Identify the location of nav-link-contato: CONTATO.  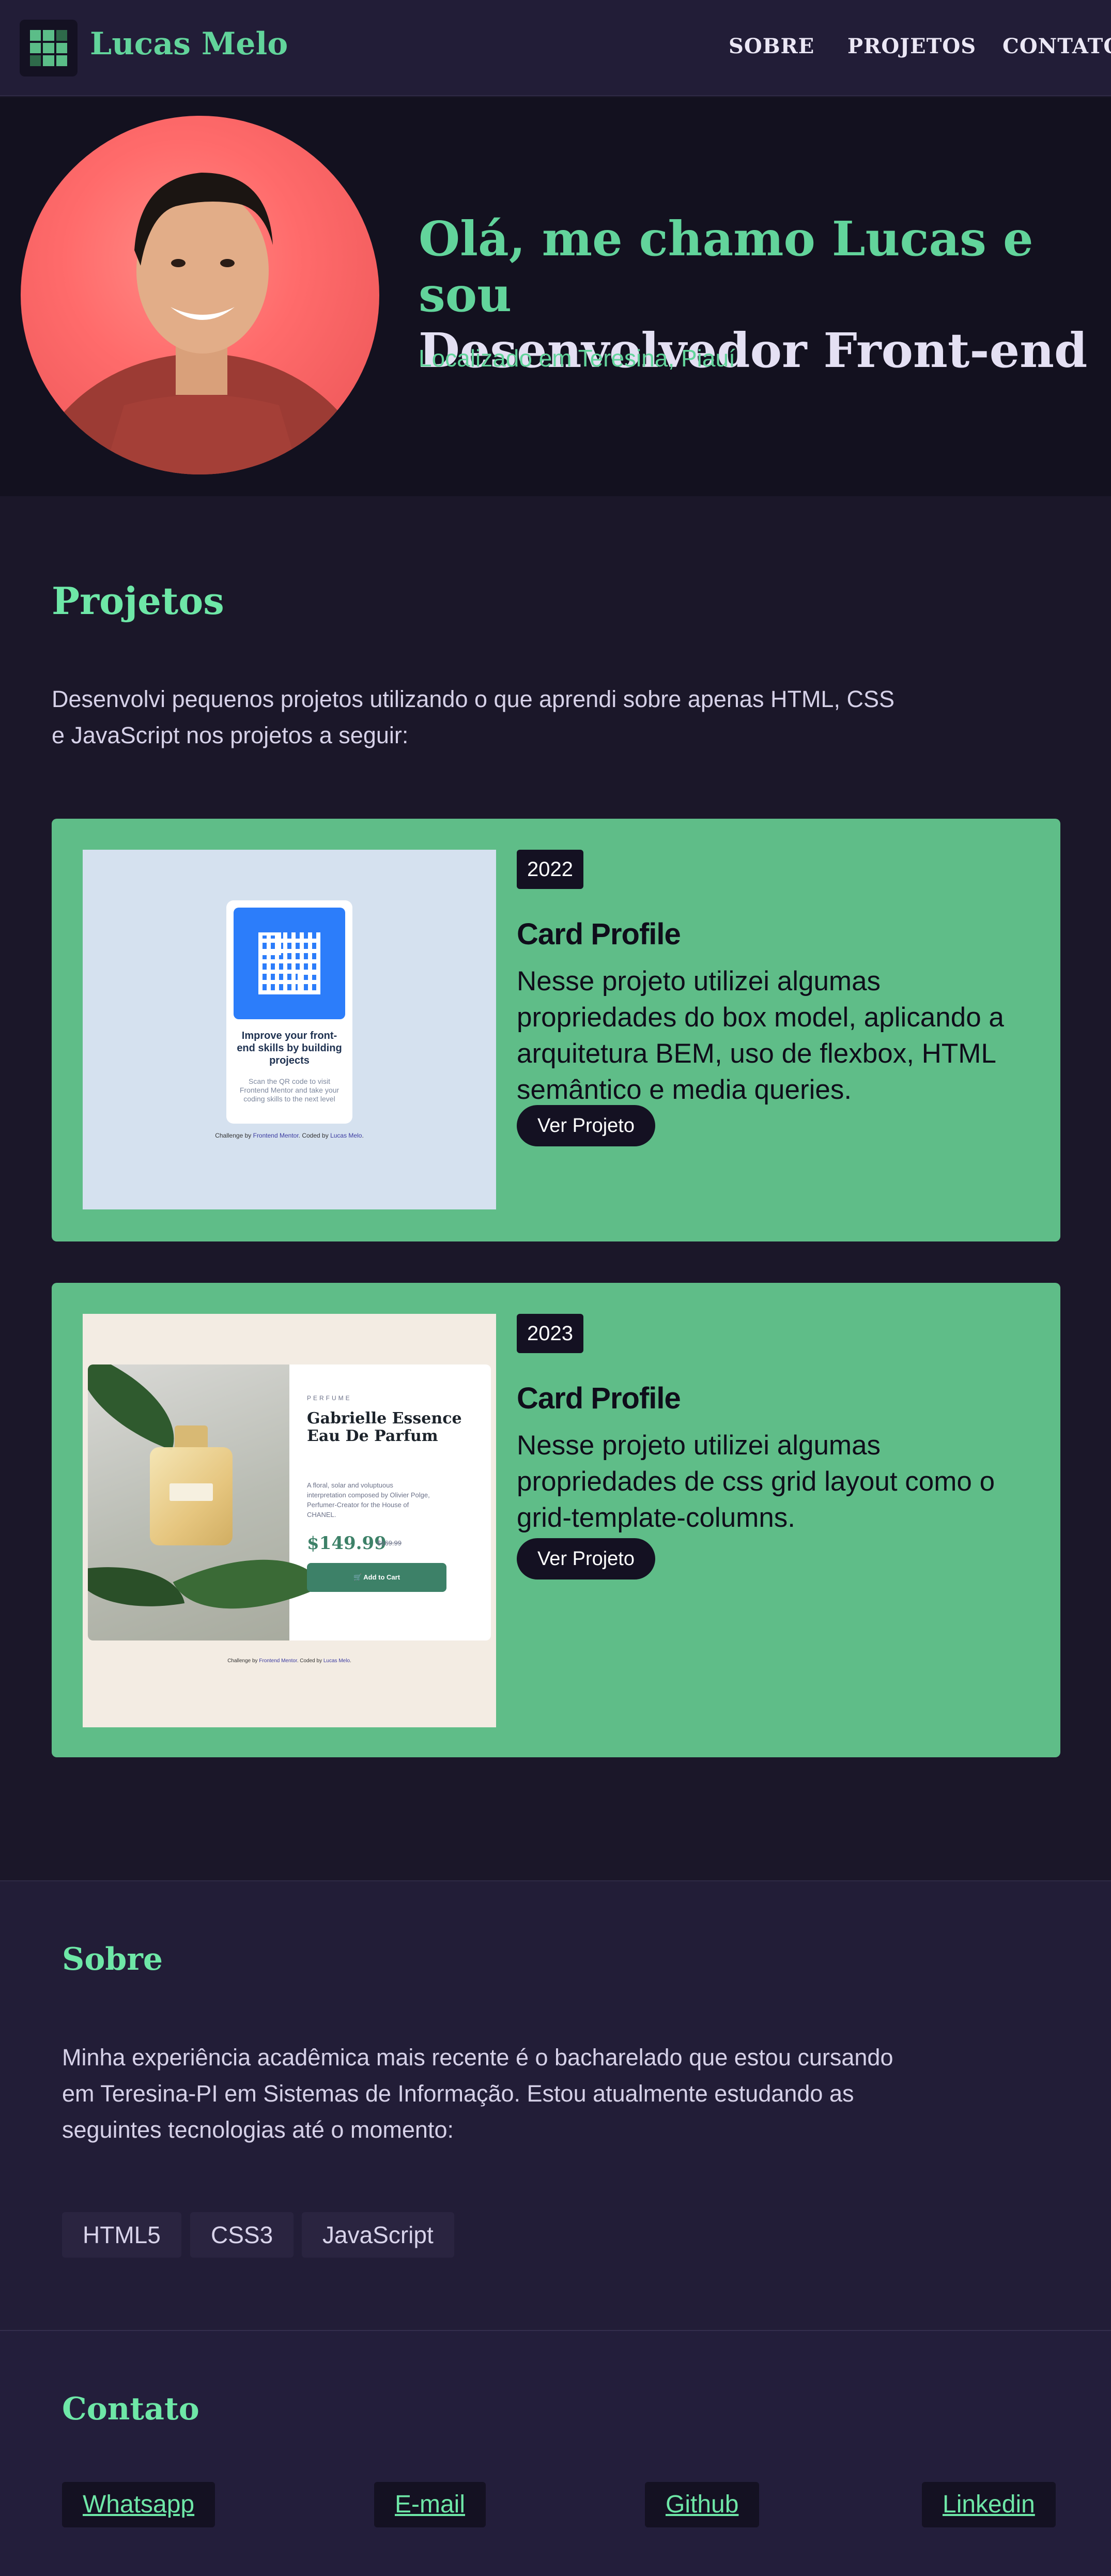
(1056, 46).